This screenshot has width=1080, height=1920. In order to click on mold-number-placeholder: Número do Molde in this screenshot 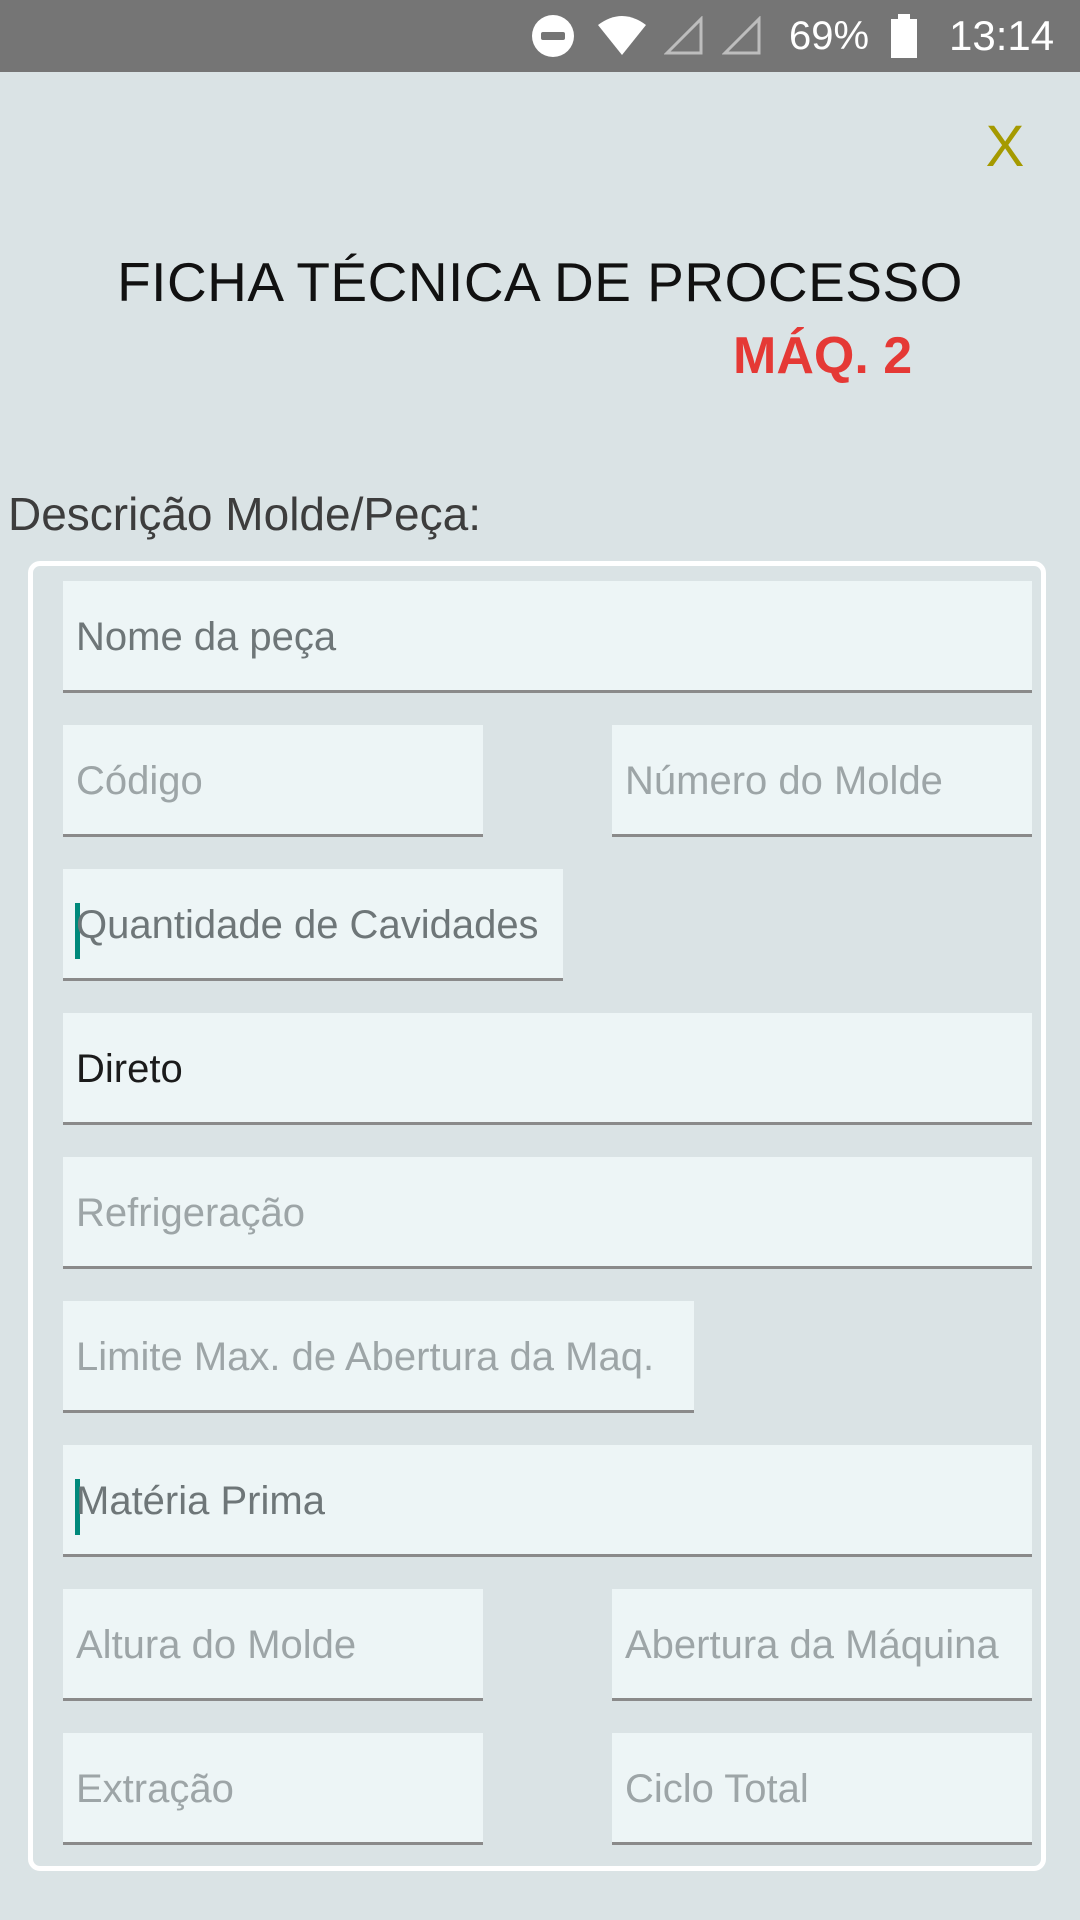, I will do `click(784, 781)`.